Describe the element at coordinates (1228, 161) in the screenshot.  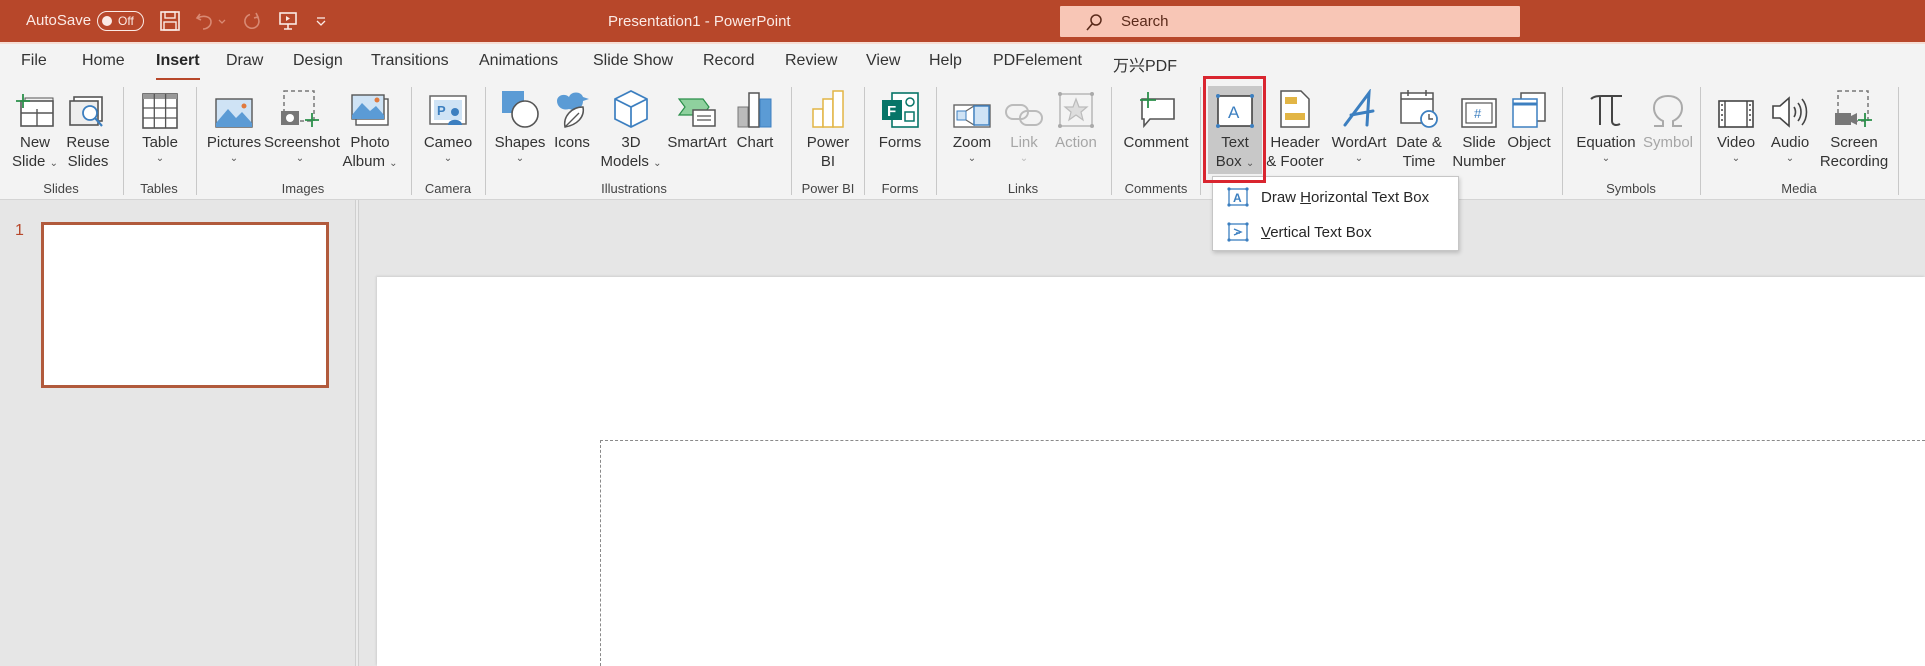
I see `text-box-label-2: Box` at that location.